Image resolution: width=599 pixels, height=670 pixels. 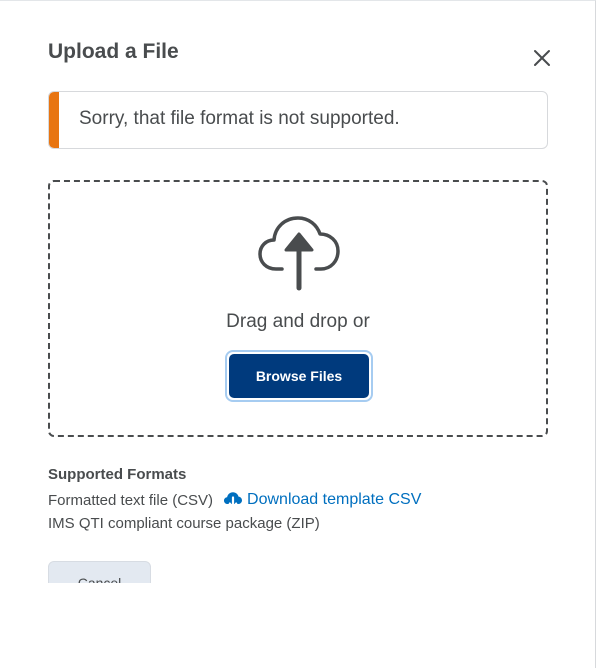 I want to click on format-label: IMS QTI compliant course package (ZIP), so click(x=184, y=523).